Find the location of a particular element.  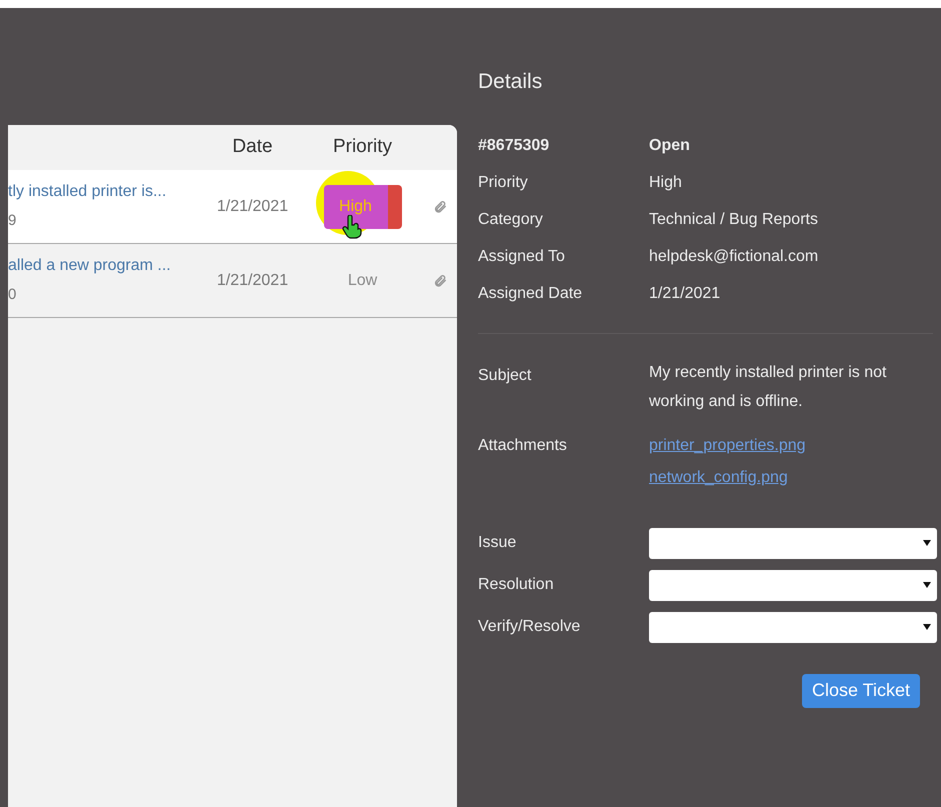

priority-badge: High is located at coordinates (363, 206).